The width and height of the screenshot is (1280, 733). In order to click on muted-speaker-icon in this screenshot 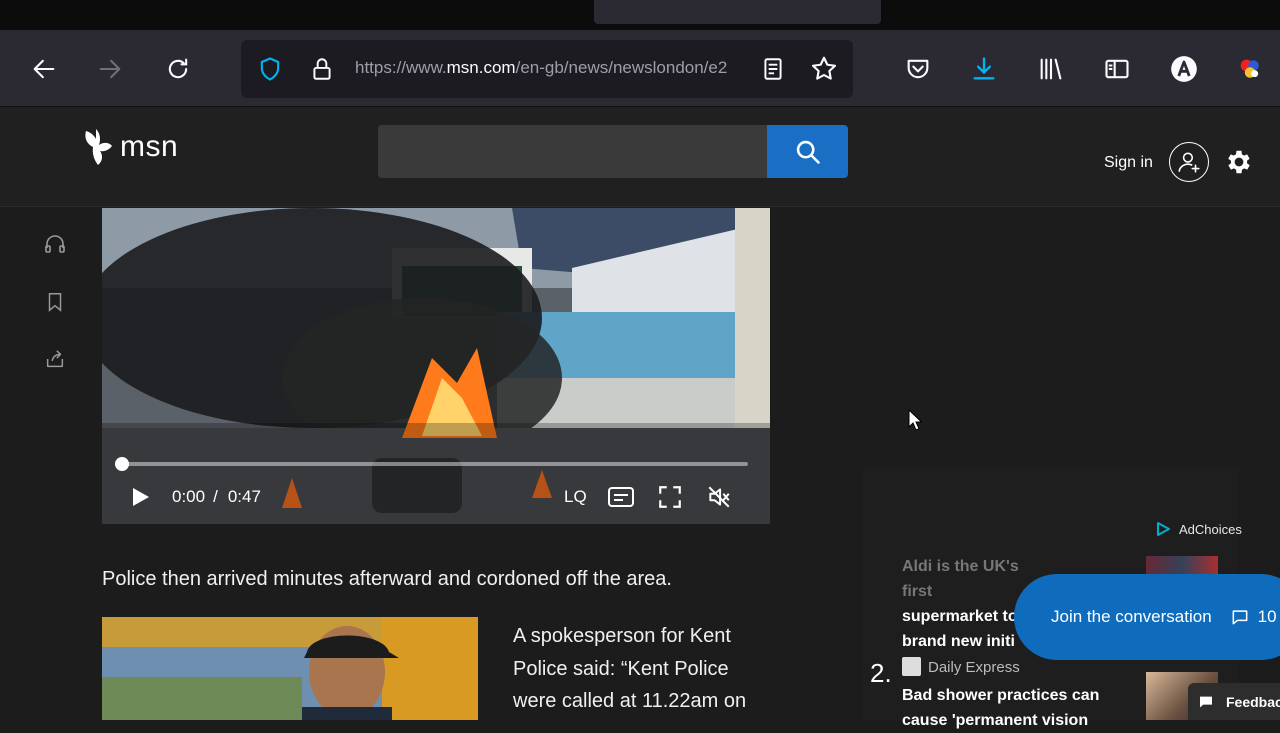, I will do `click(719, 497)`.